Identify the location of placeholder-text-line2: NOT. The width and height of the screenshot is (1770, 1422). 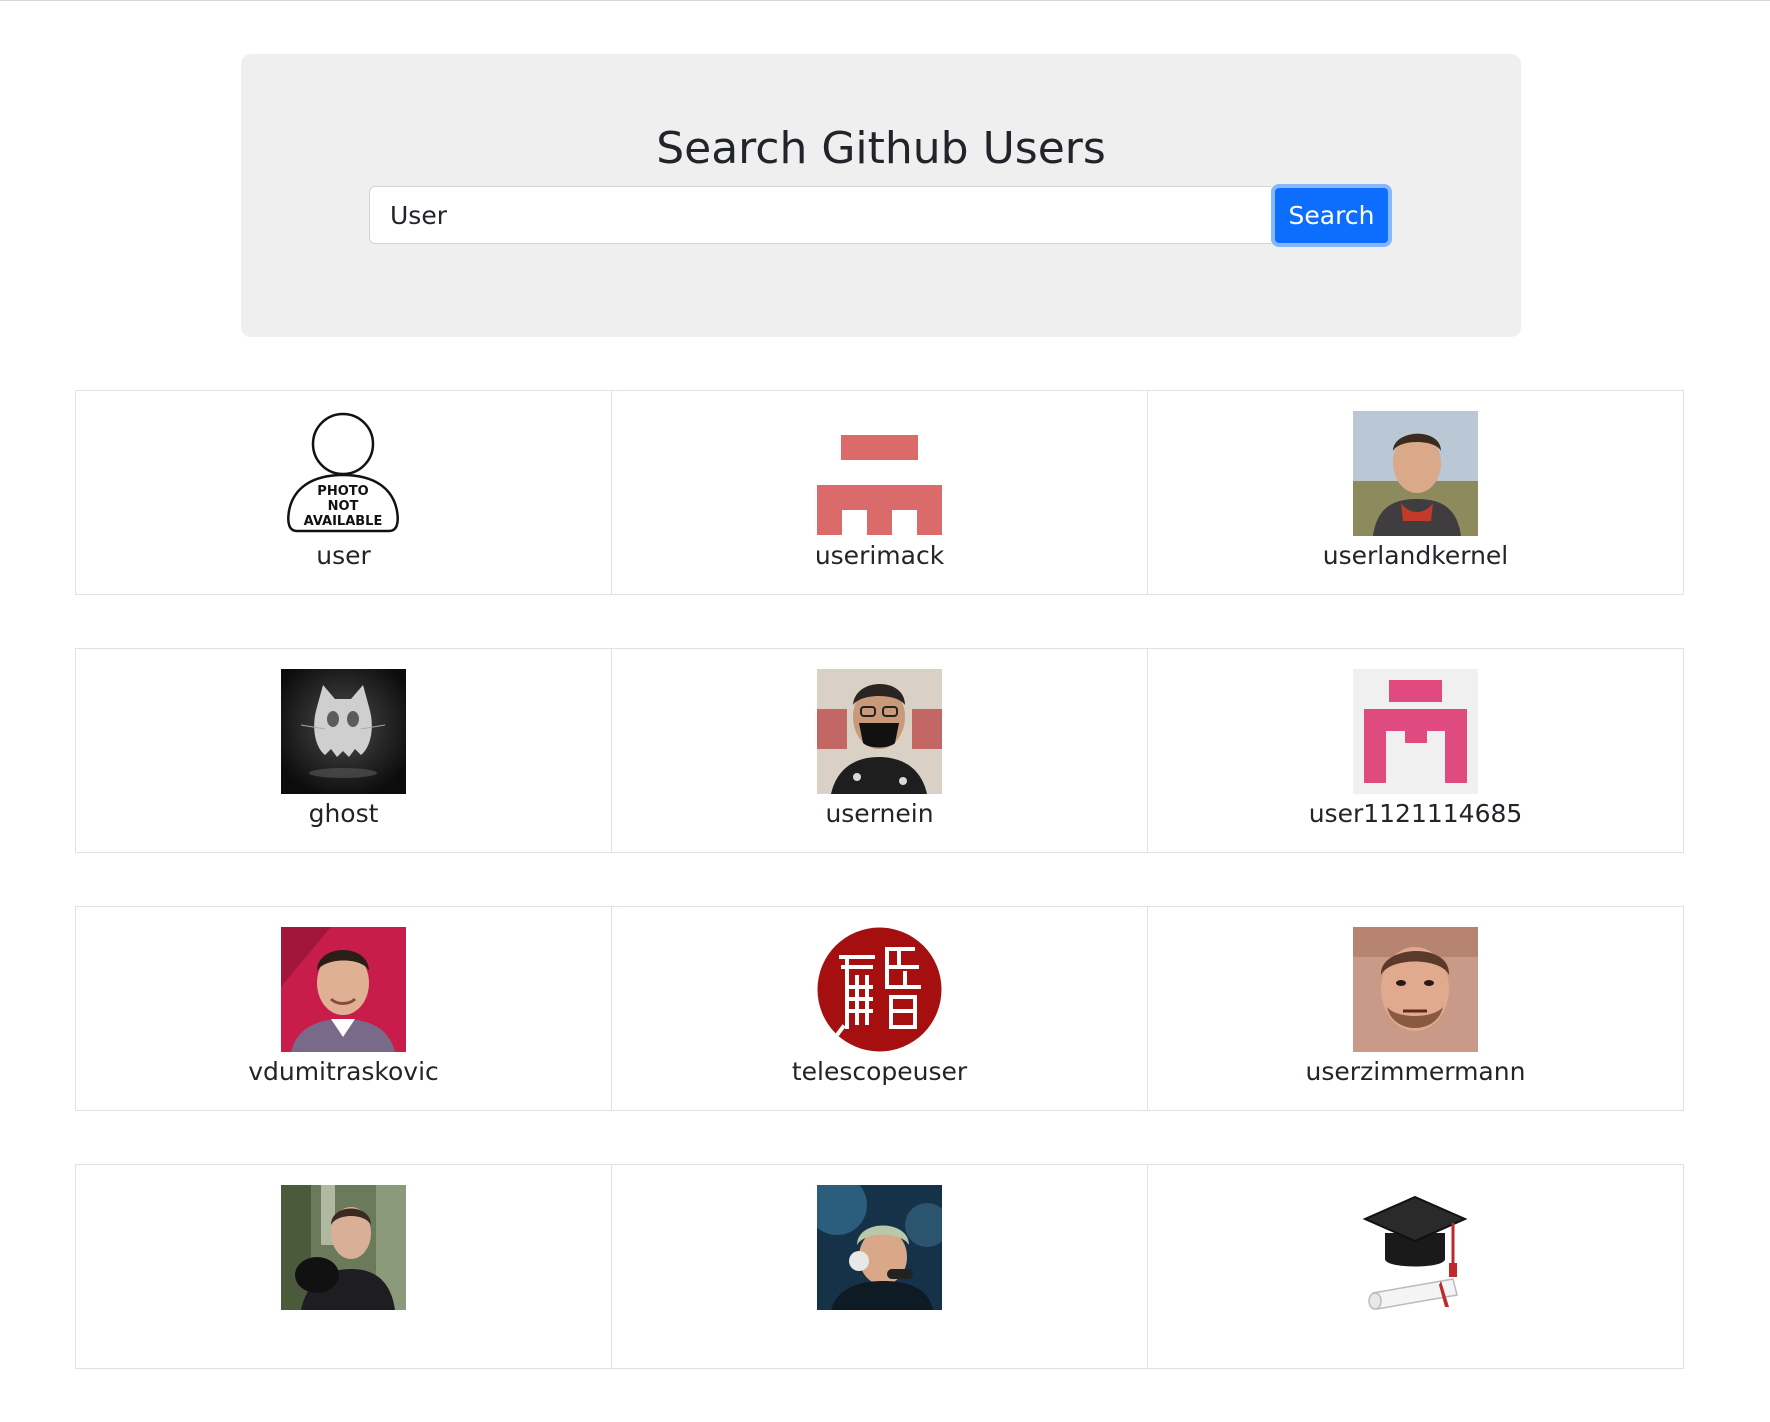
(343, 506).